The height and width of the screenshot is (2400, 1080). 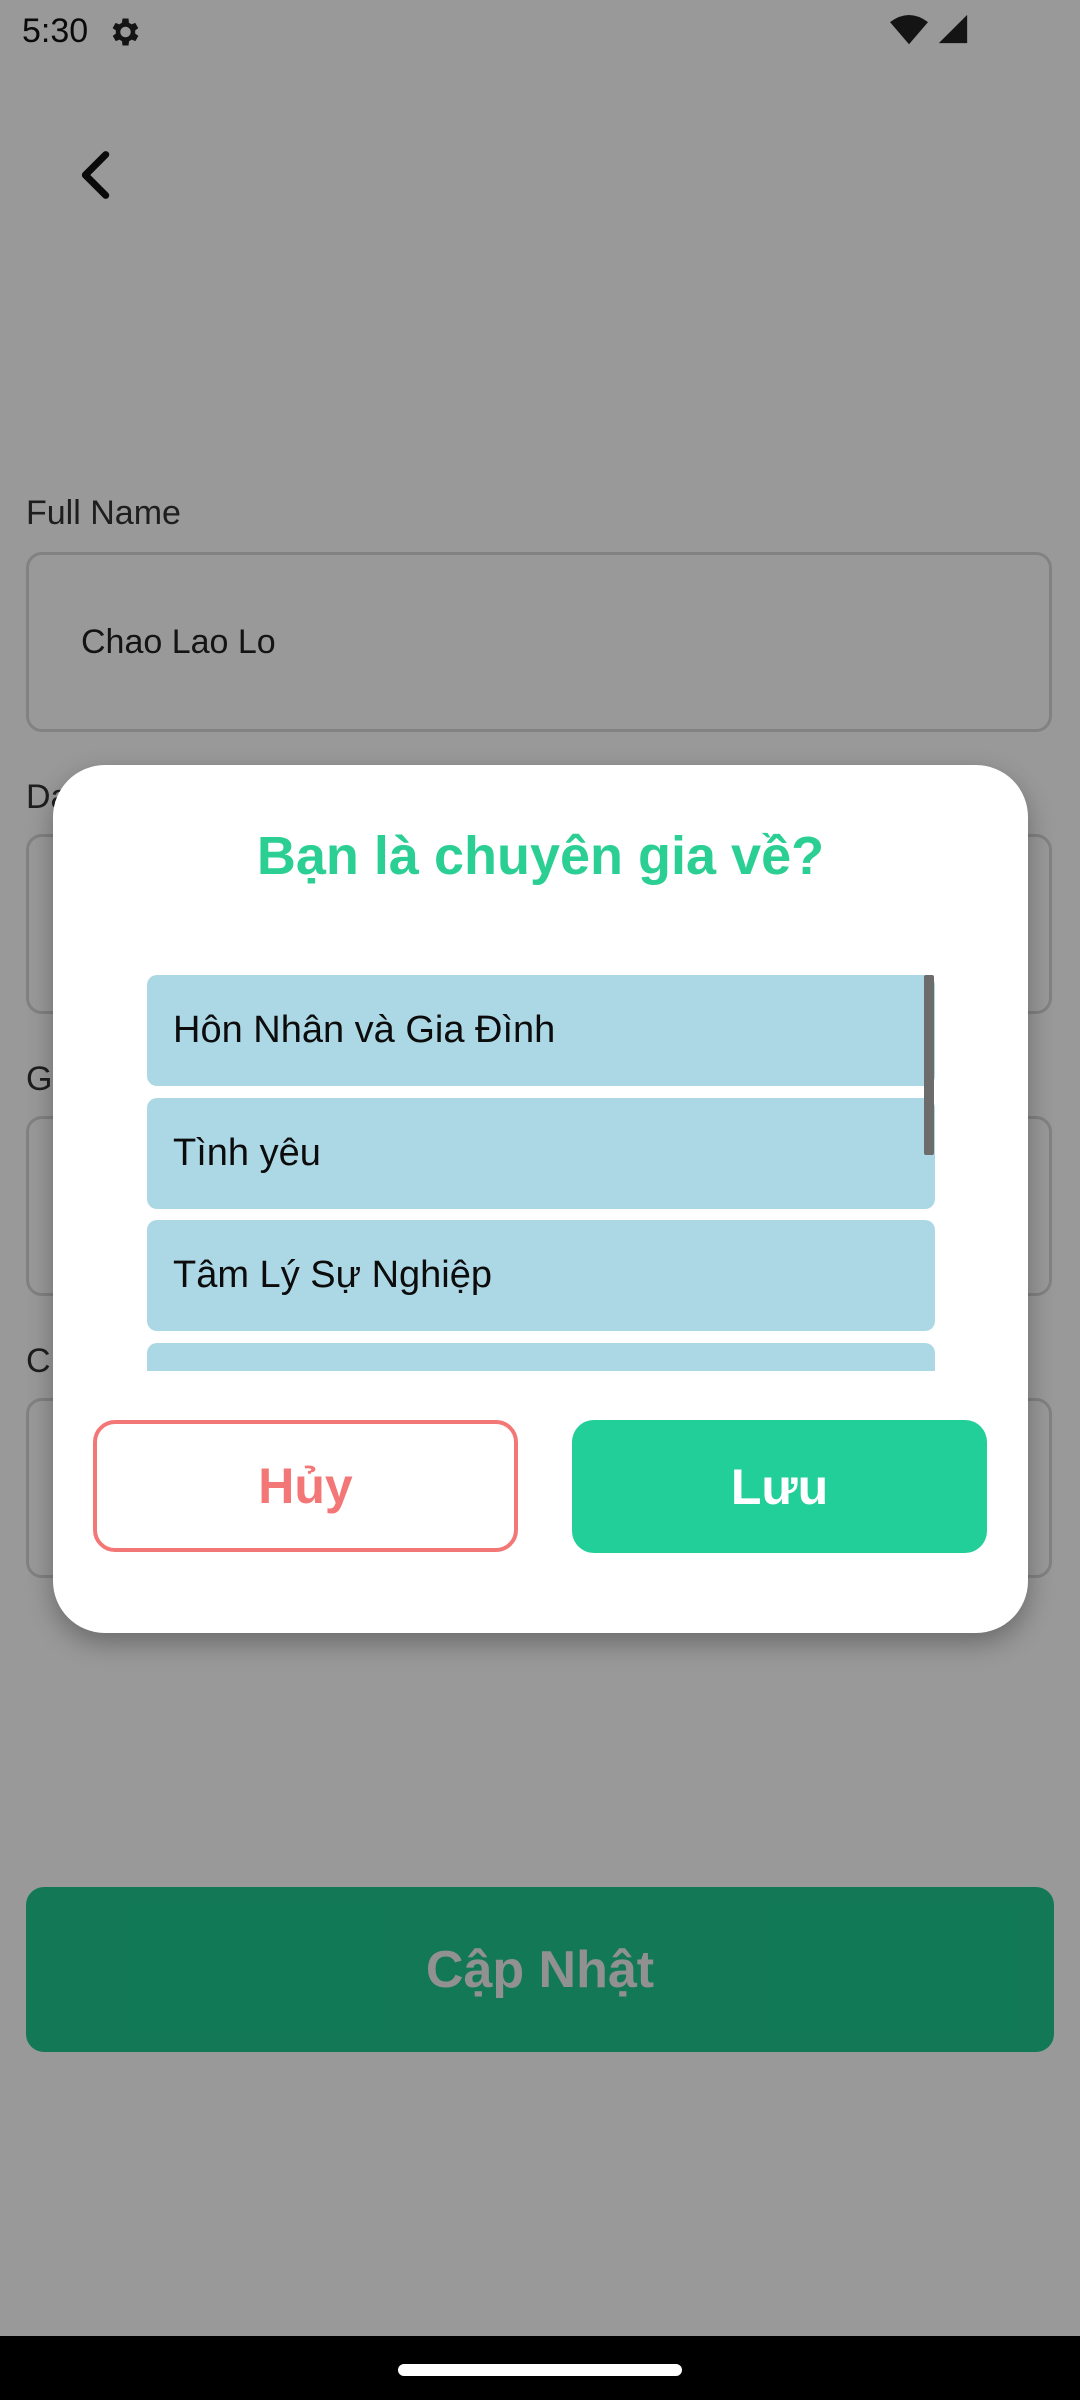 I want to click on option-item-partial, so click(x=541, y=1357).